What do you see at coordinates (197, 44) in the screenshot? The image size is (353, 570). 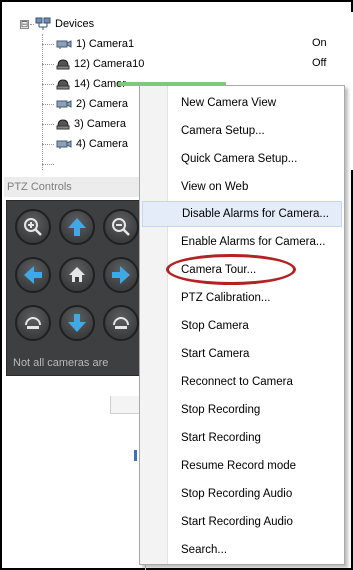 I see `tree-item-camera: 1) Camera1 On` at bounding box center [197, 44].